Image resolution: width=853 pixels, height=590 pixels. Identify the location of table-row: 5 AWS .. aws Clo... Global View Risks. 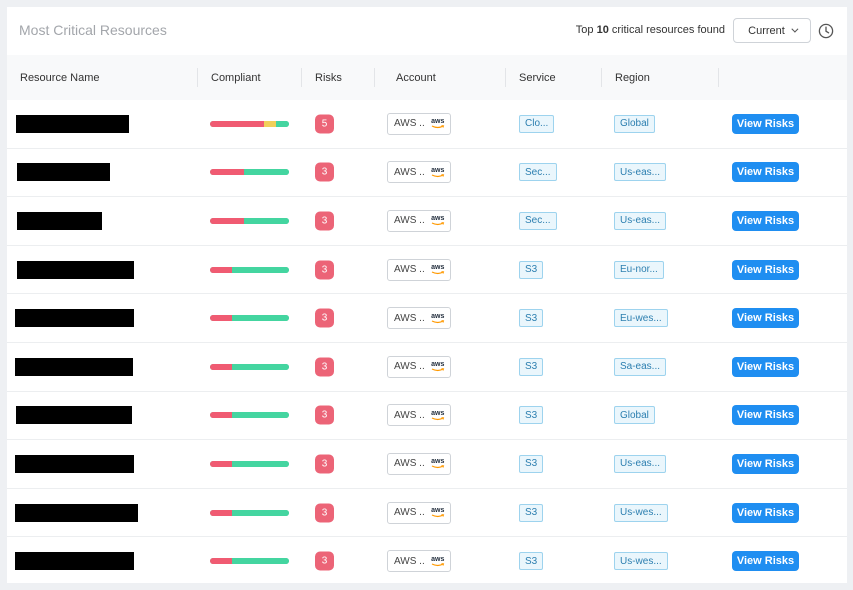
(427, 124).